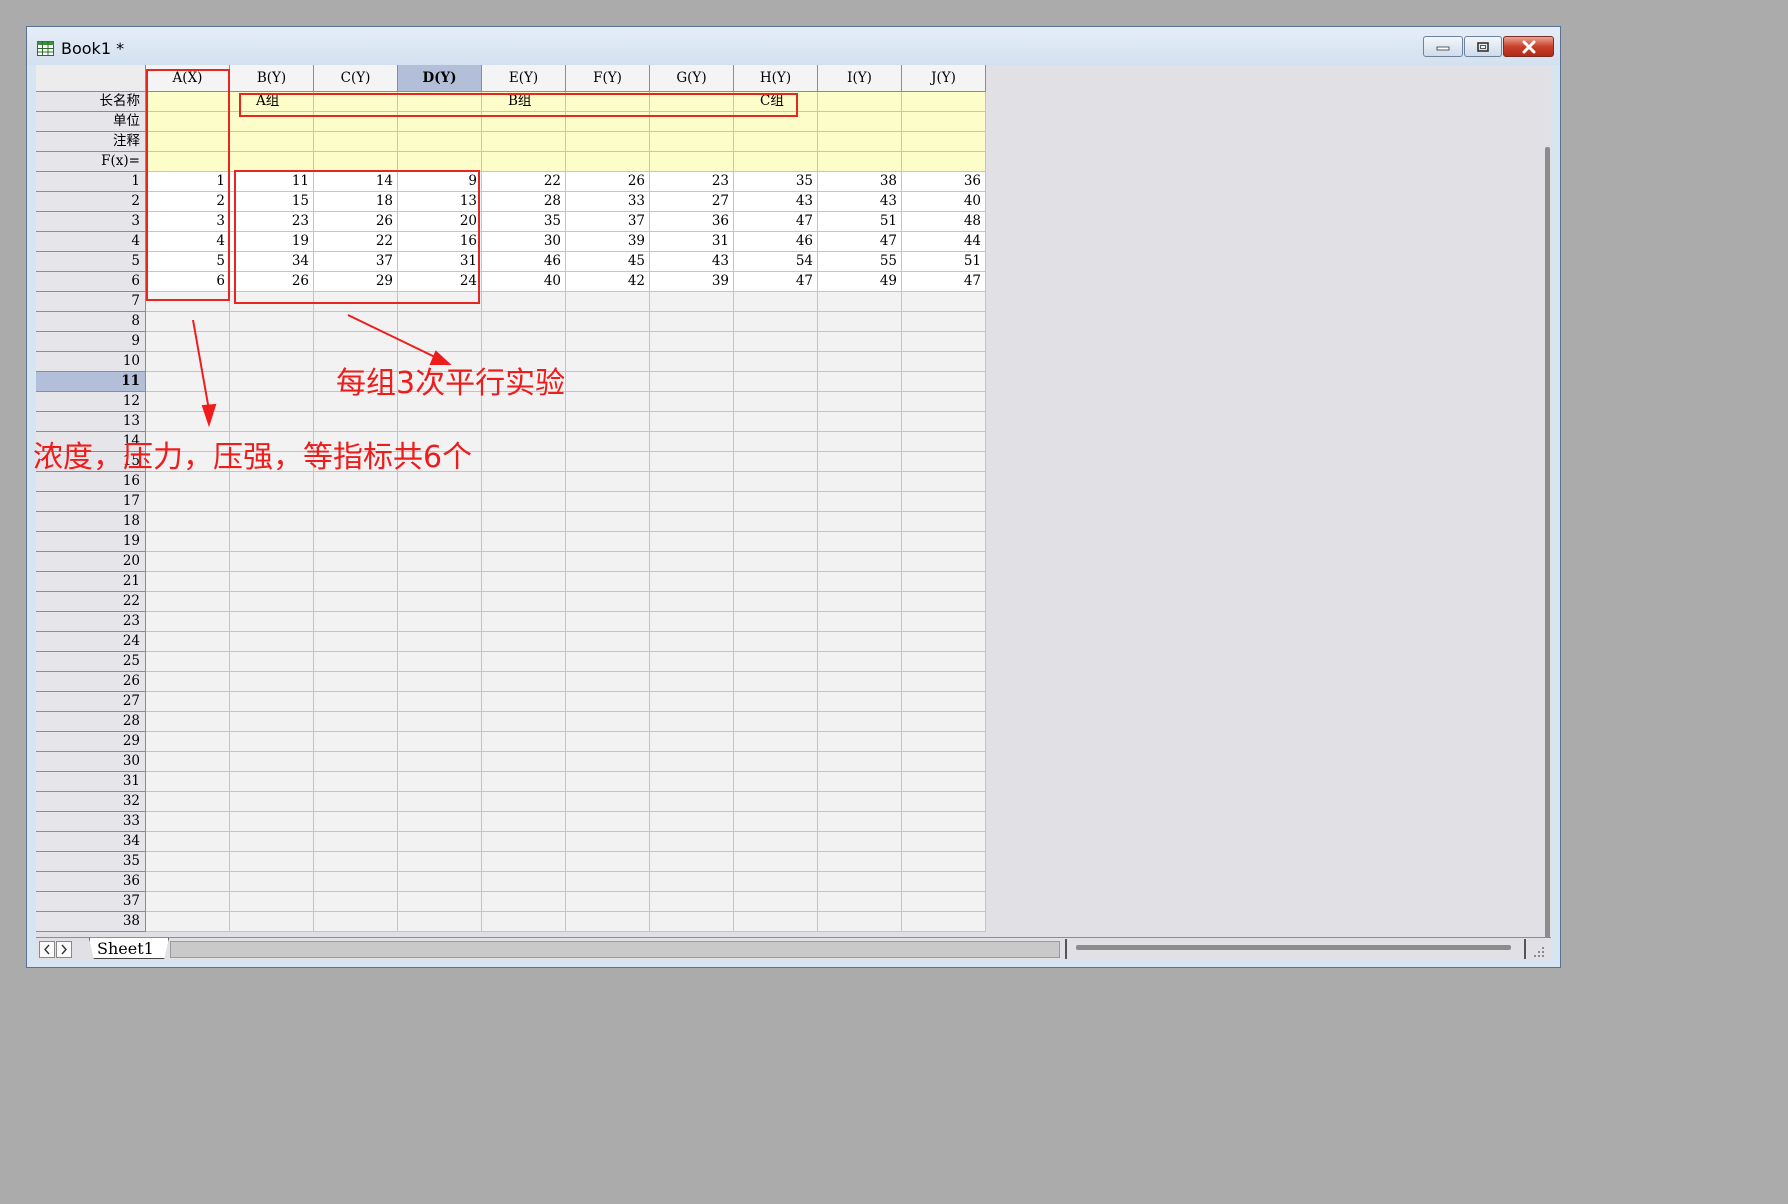 This screenshot has height=1204, width=1788. What do you see at coordinates (944, 242) in the screenshot?
I see `data-cell: 44` at bounding box center [944, 242].